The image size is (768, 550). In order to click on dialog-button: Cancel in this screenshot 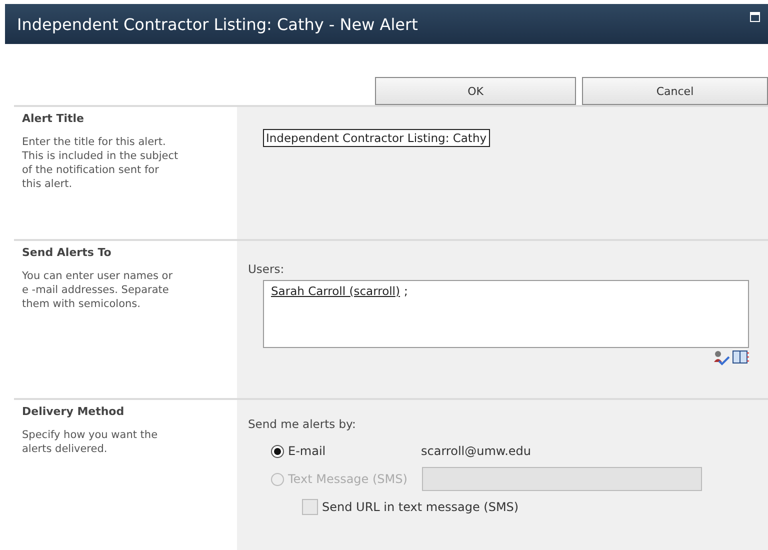, I will do `click(675, 91)`.